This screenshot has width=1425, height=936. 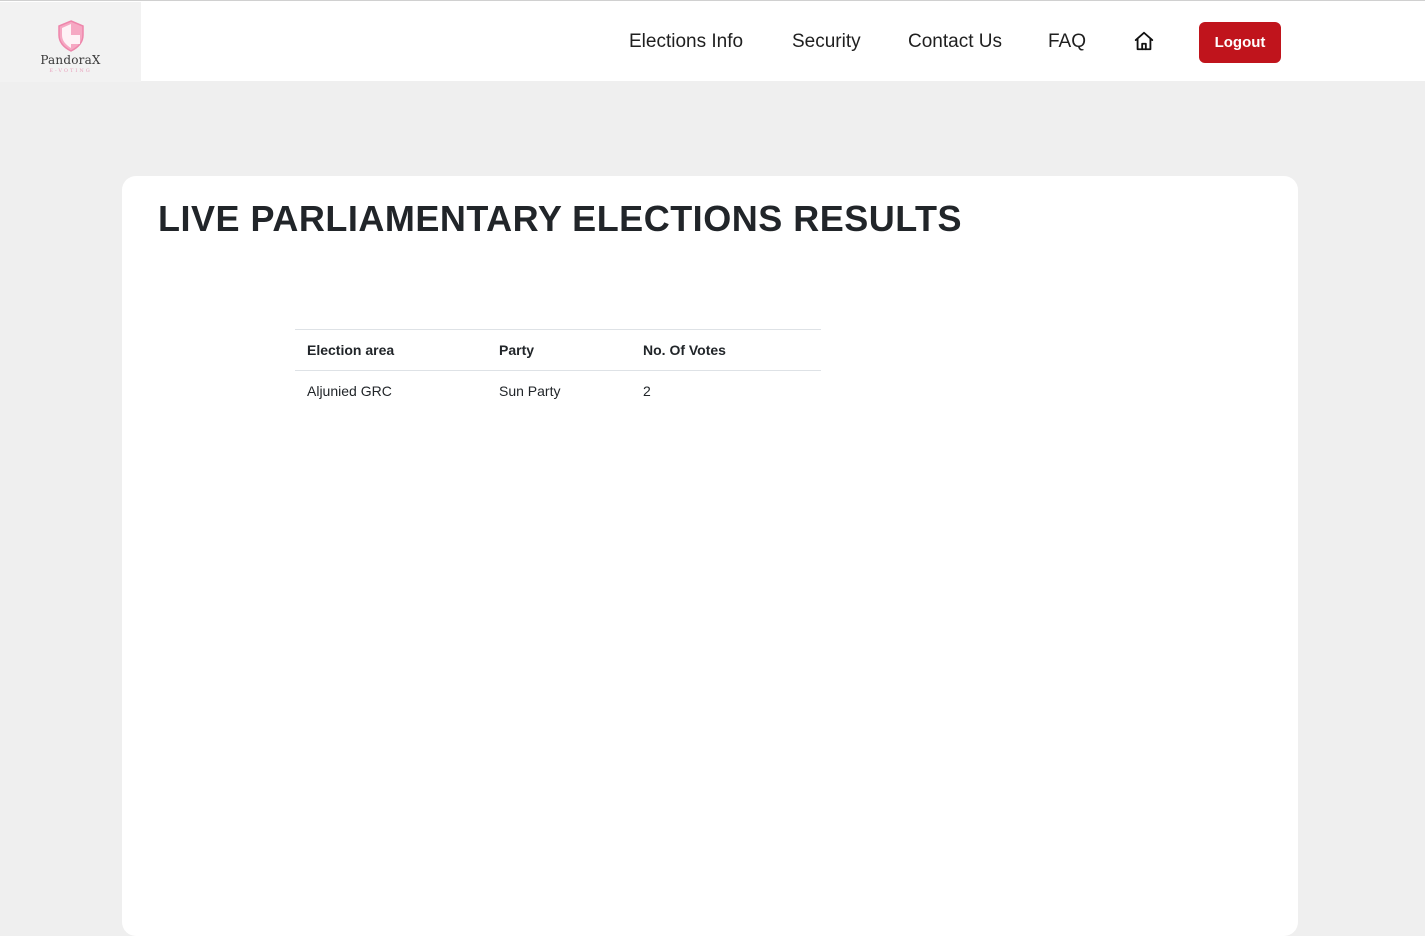 I want to click on home-icon, so click(x=1144, y=41).